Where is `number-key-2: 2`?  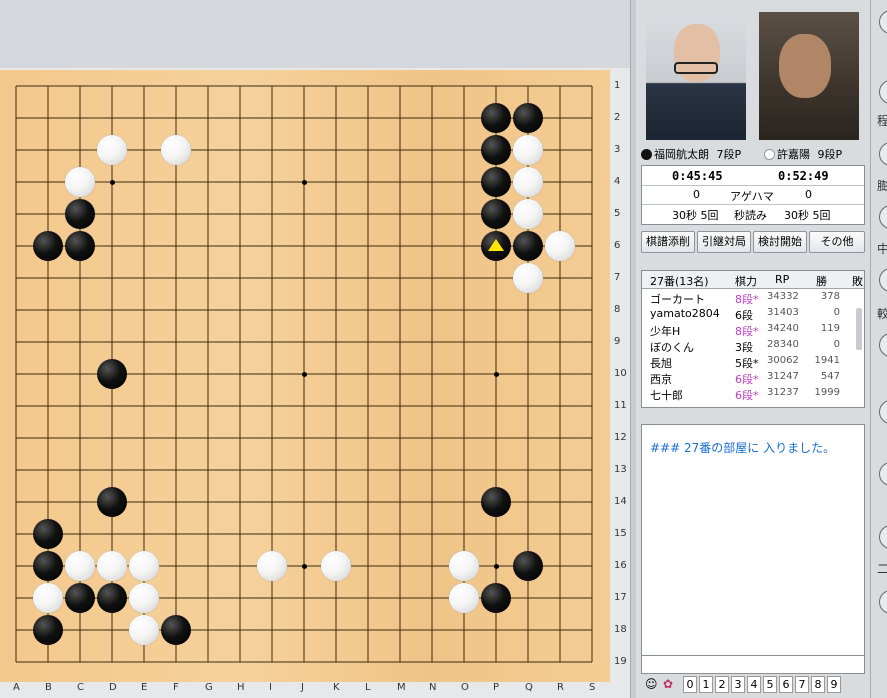
number-key-2: 2 is located at coordinates (722, 684).